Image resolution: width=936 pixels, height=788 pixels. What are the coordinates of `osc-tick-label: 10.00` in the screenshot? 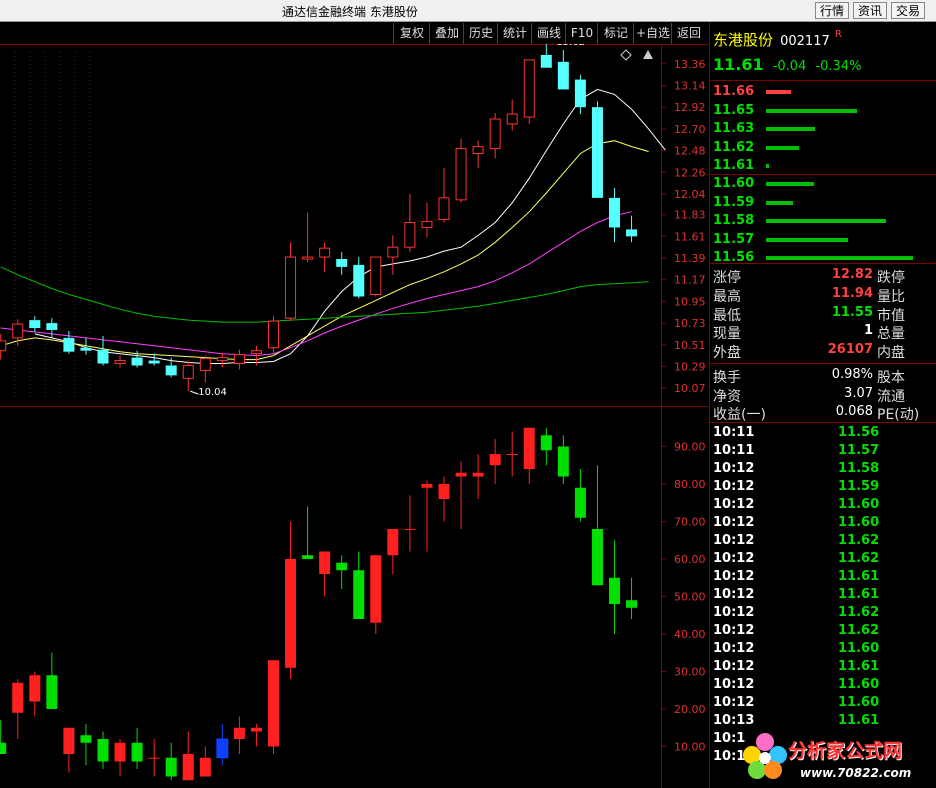 It's located at (690, 747).